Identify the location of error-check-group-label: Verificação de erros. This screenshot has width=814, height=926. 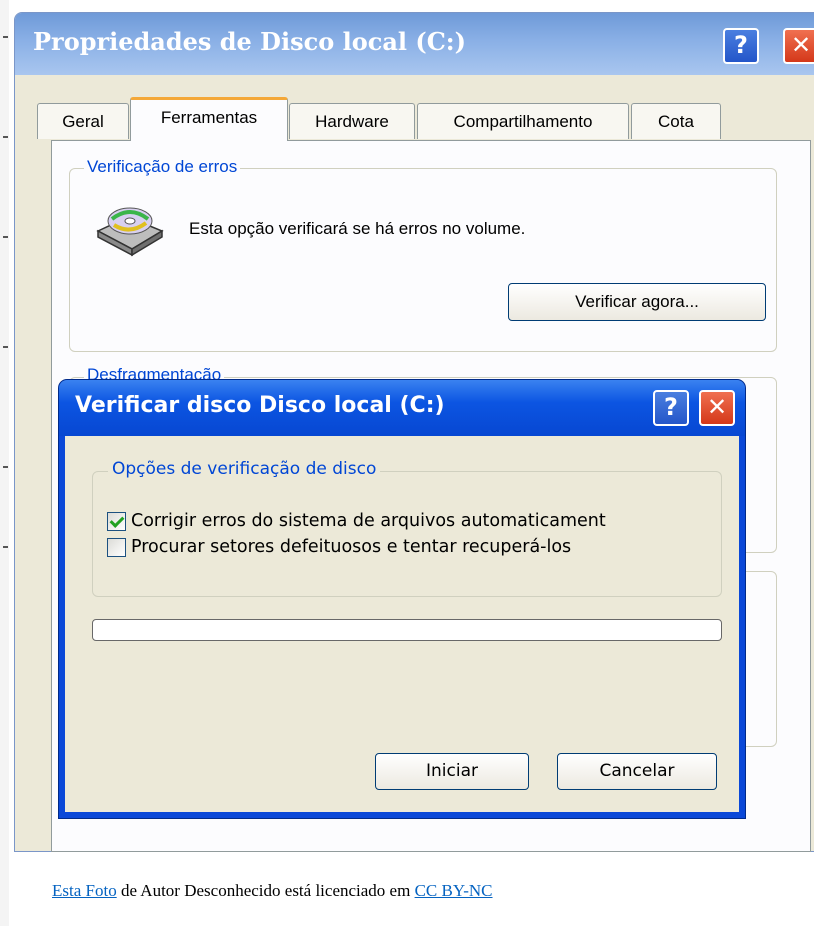
(162, 167).